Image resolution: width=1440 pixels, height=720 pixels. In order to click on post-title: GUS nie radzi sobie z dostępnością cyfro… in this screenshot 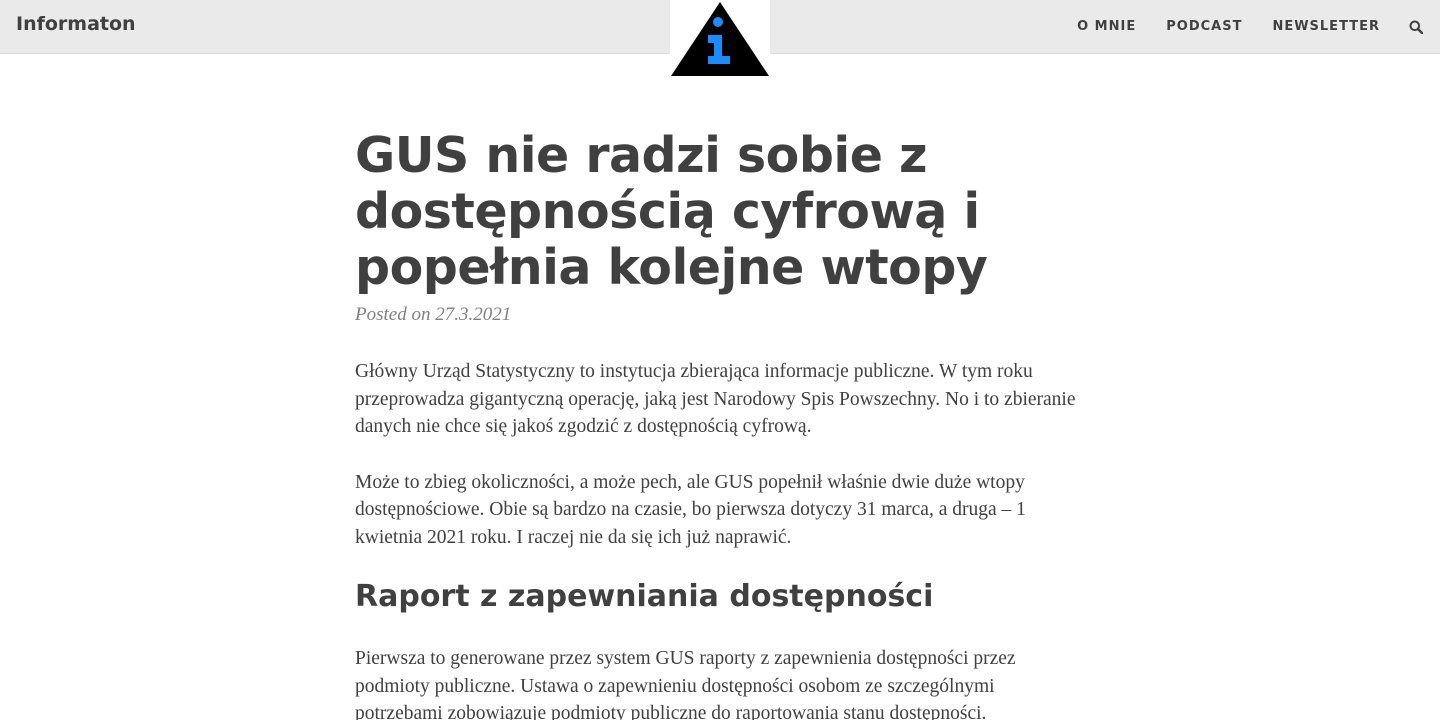, I will do `click(671, 211)`.